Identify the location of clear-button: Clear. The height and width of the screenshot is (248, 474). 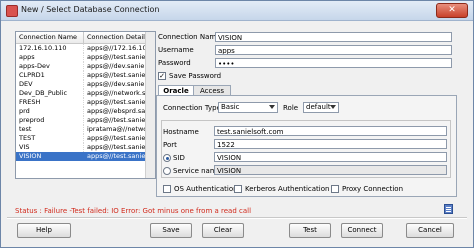
(223, 230).